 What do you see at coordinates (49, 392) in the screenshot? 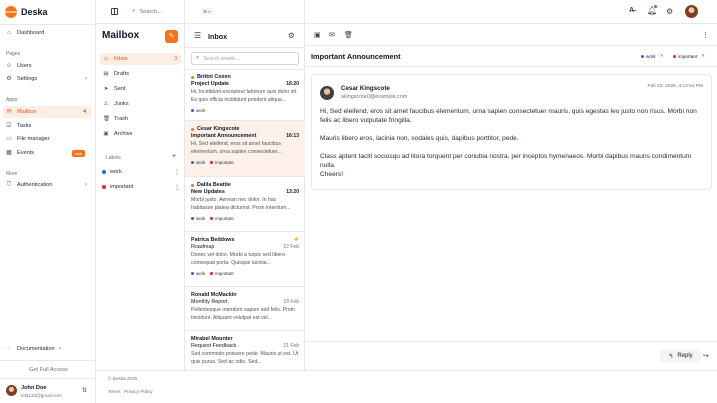
I see `user-profile: John Doe test123@gmail.com ⇅` at bounding box center [49, 392].